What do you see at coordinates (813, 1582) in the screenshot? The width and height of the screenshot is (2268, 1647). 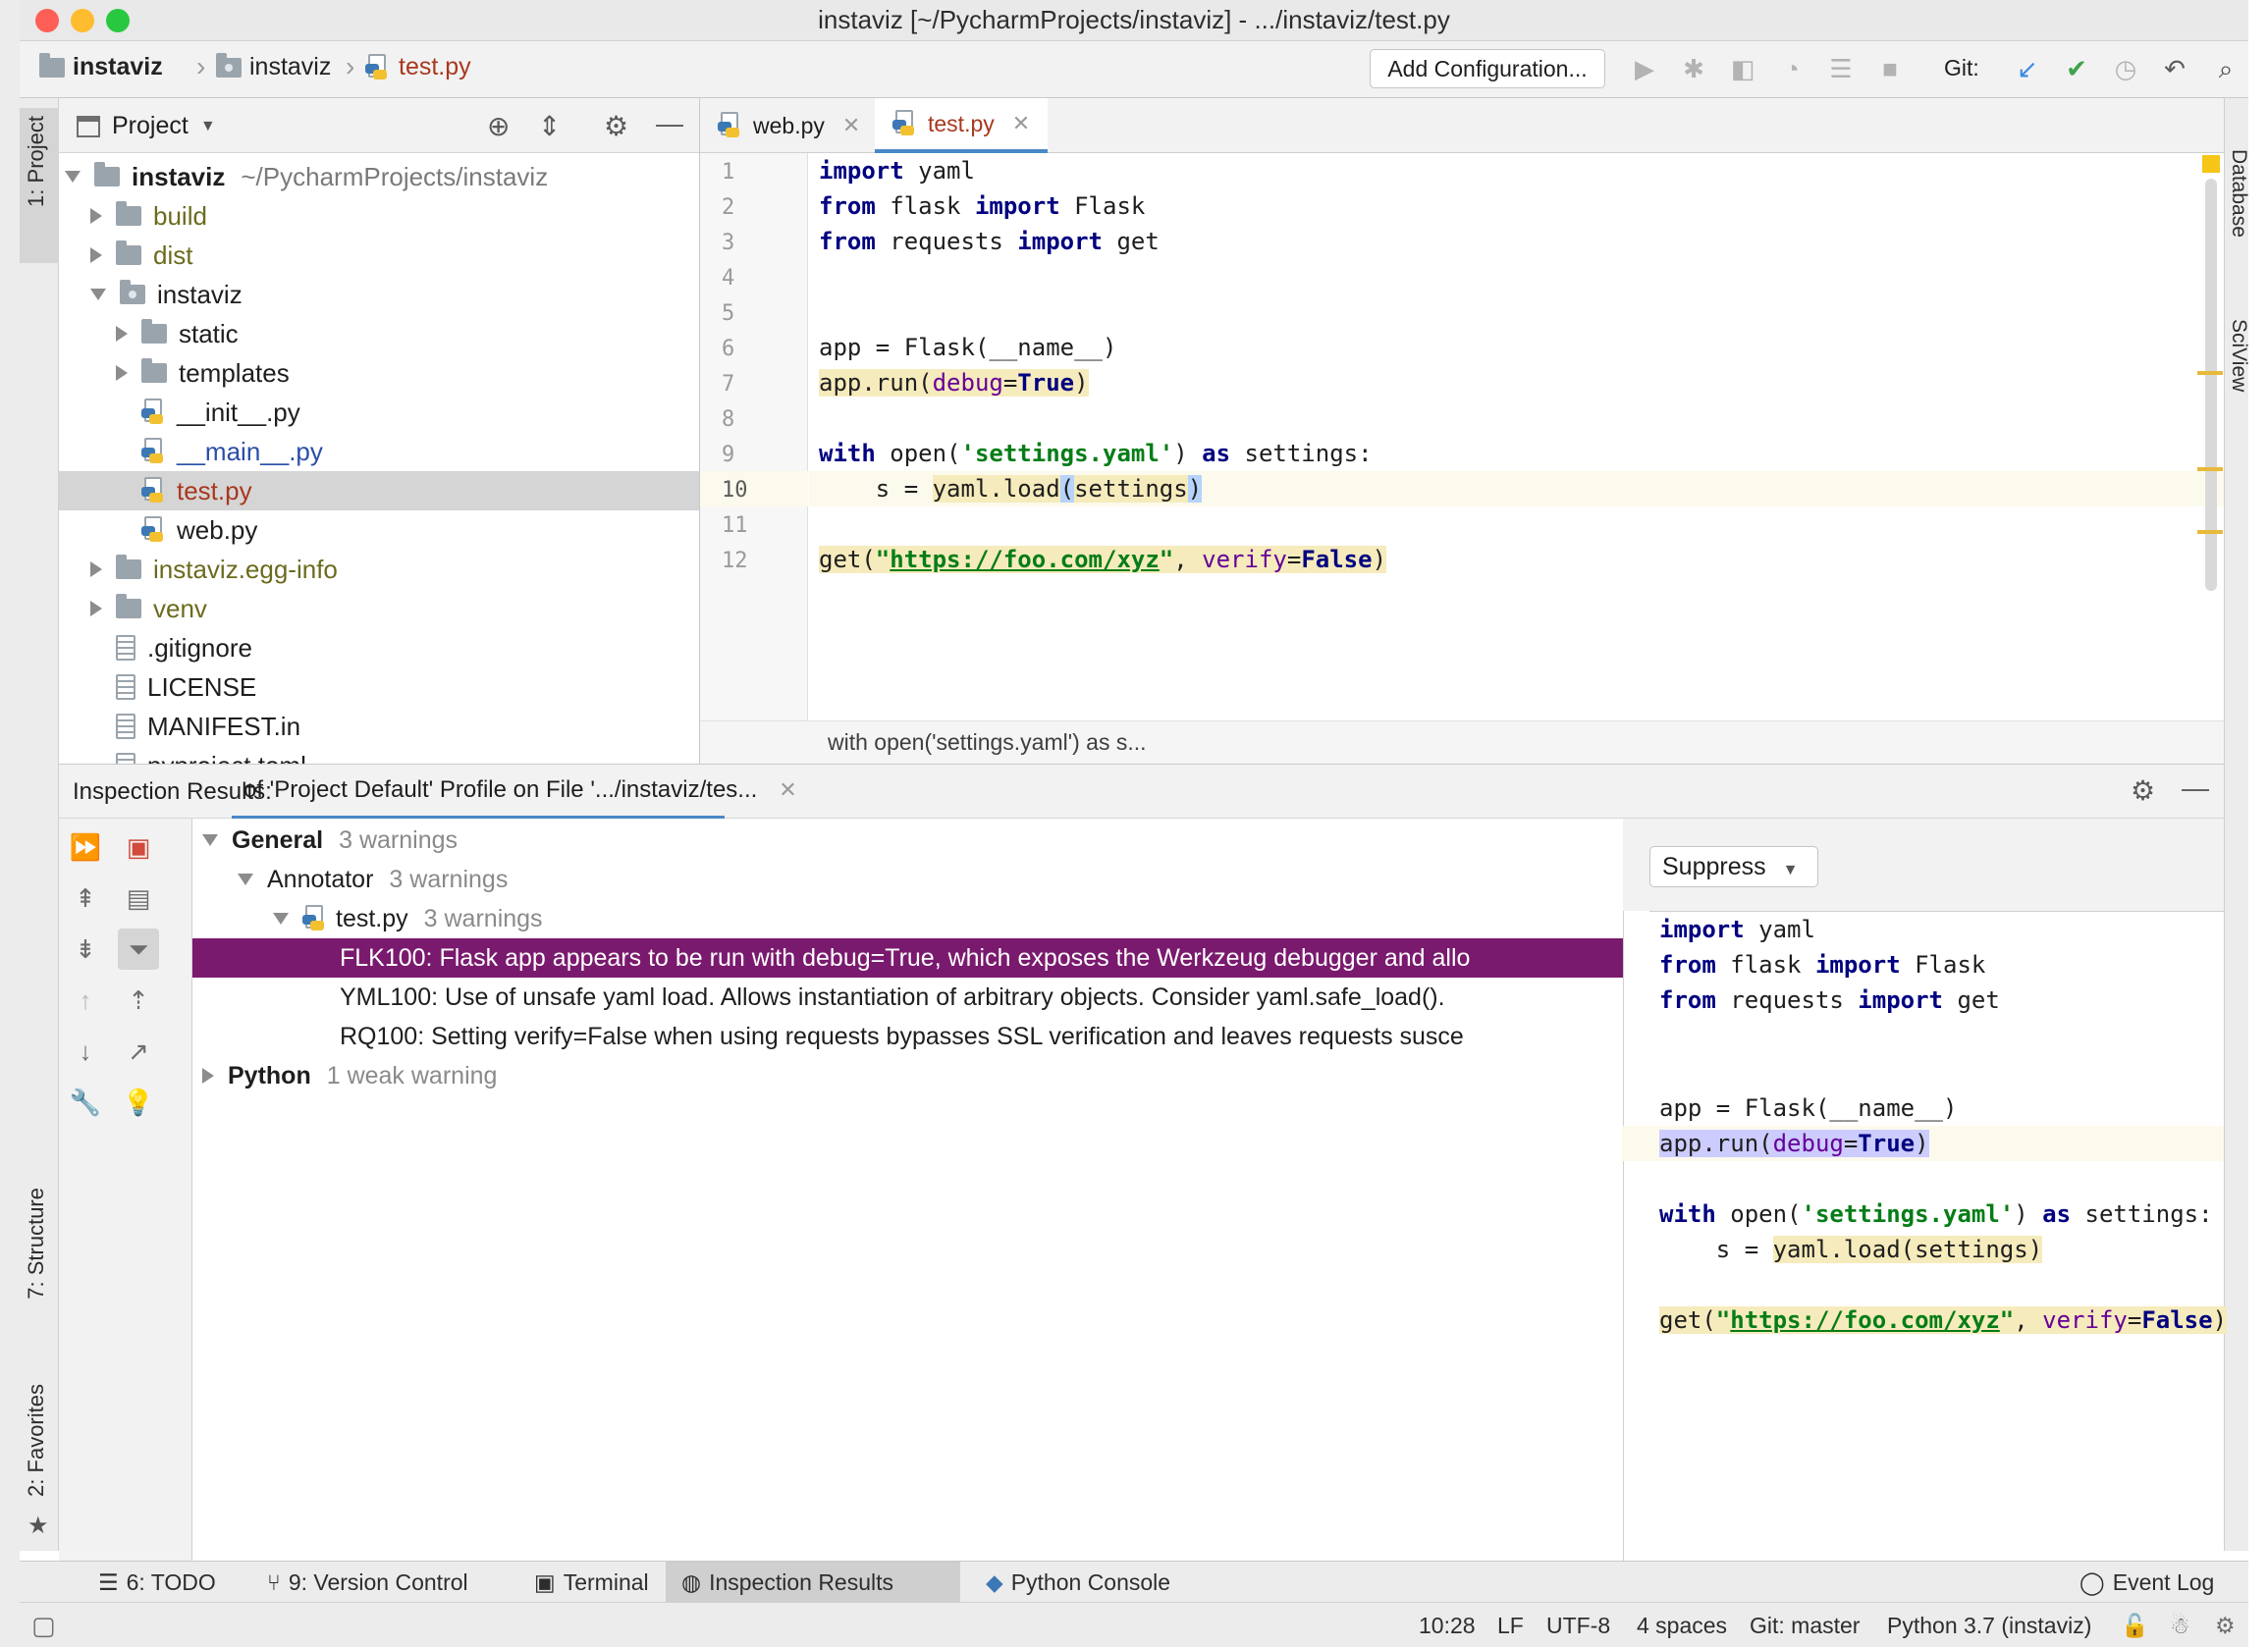 I see `inspection-results-tool-button: ◍ Inspection Results` at bounding box center [813, 1582].